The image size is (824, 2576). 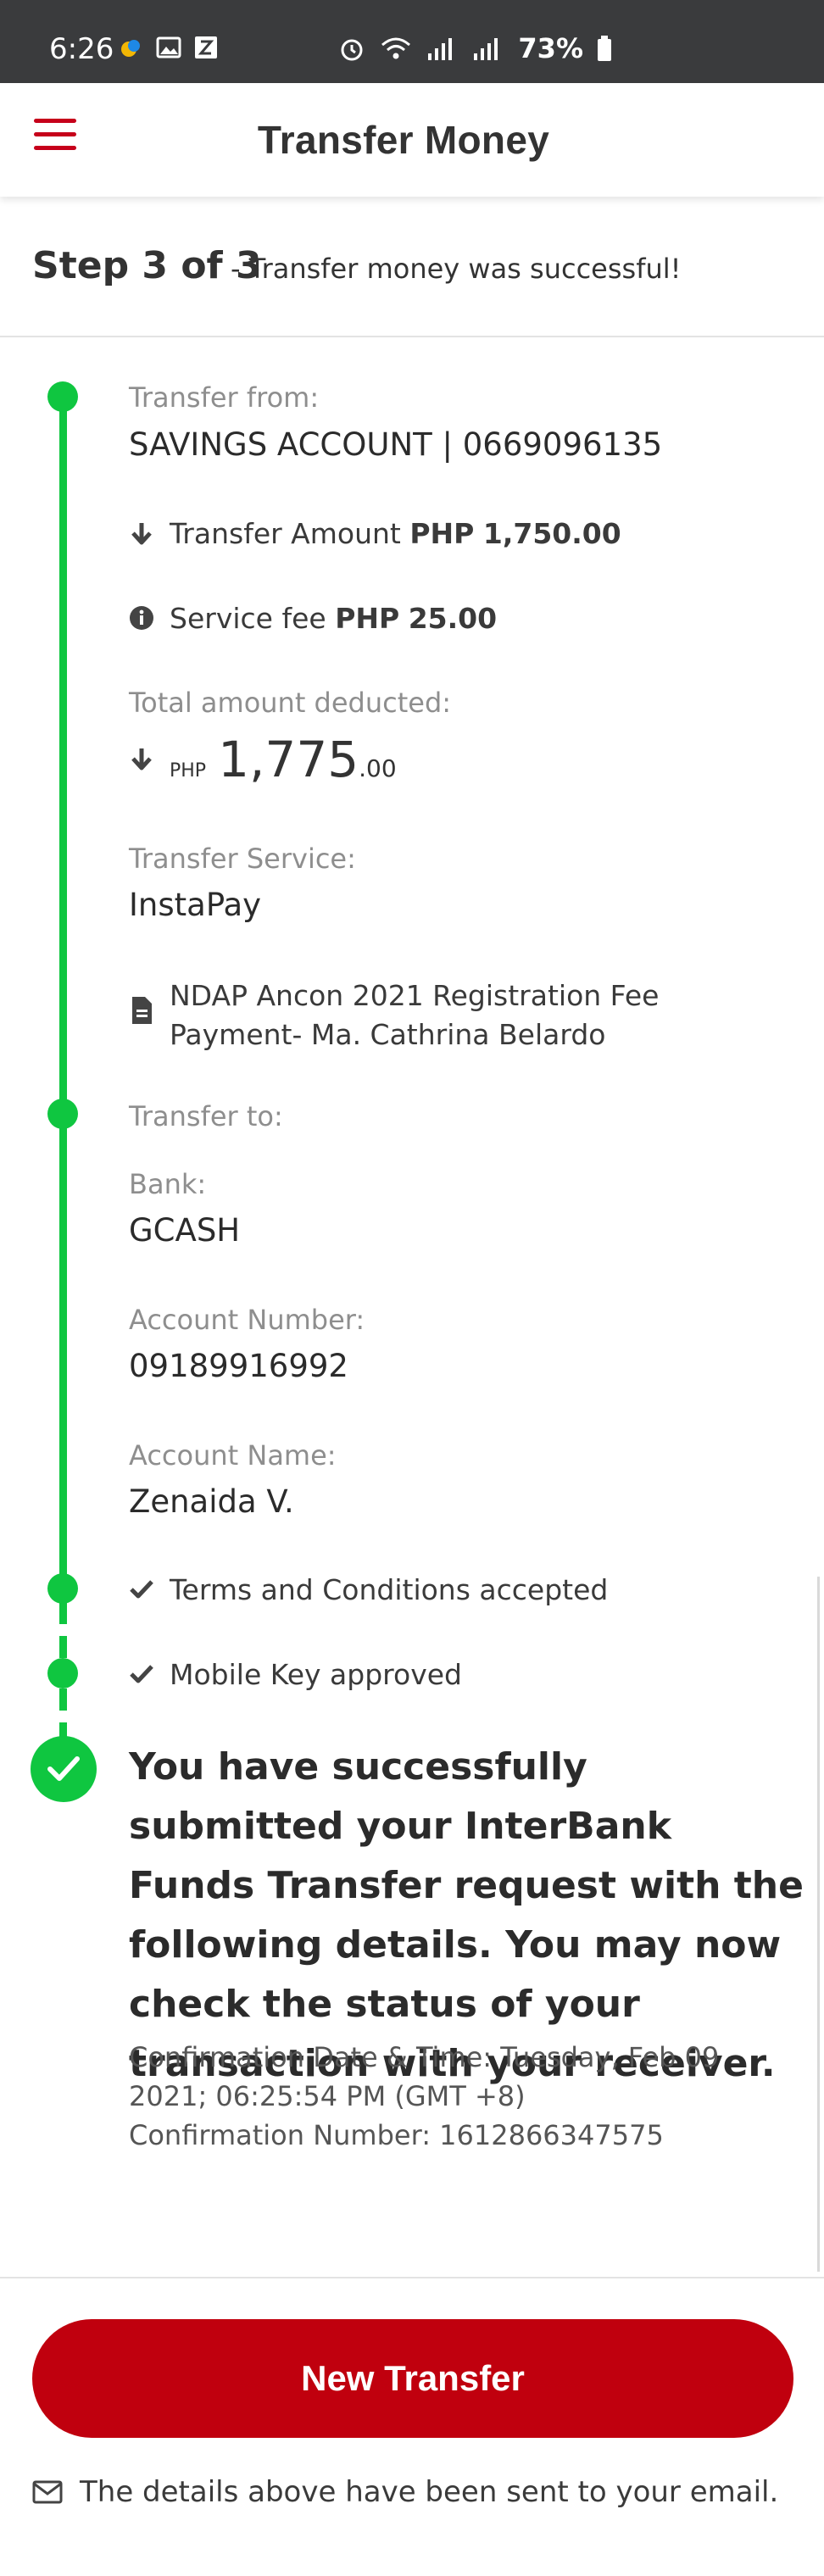 I want to click on document-icon, so click(x=142, y=1010).